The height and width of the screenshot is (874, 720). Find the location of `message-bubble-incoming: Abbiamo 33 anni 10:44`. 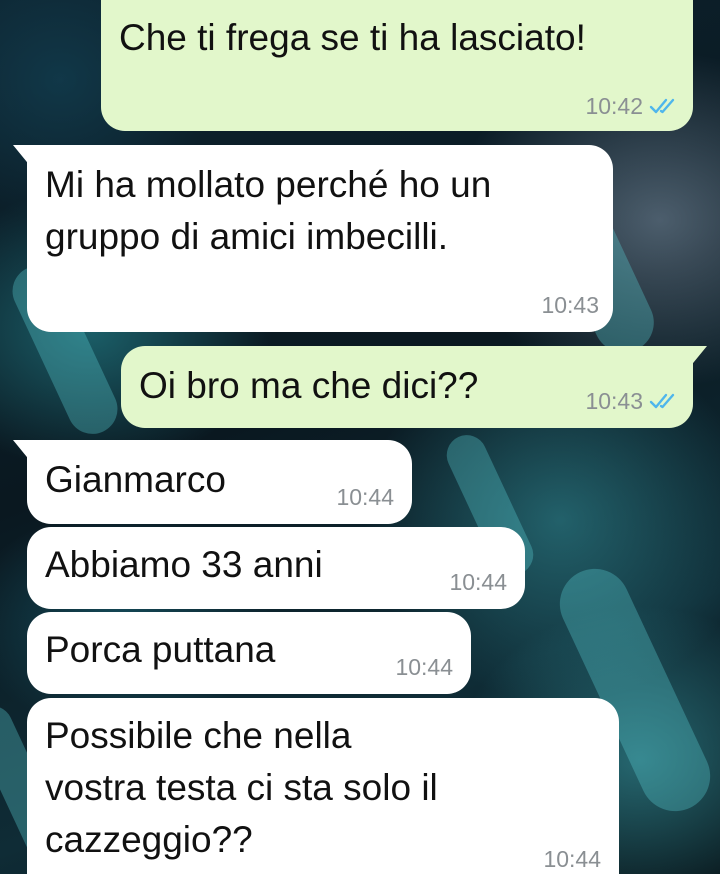

message-bubble-incoming: Abbiamo 33 anni 10:44 is located at coordinates (276, 568).